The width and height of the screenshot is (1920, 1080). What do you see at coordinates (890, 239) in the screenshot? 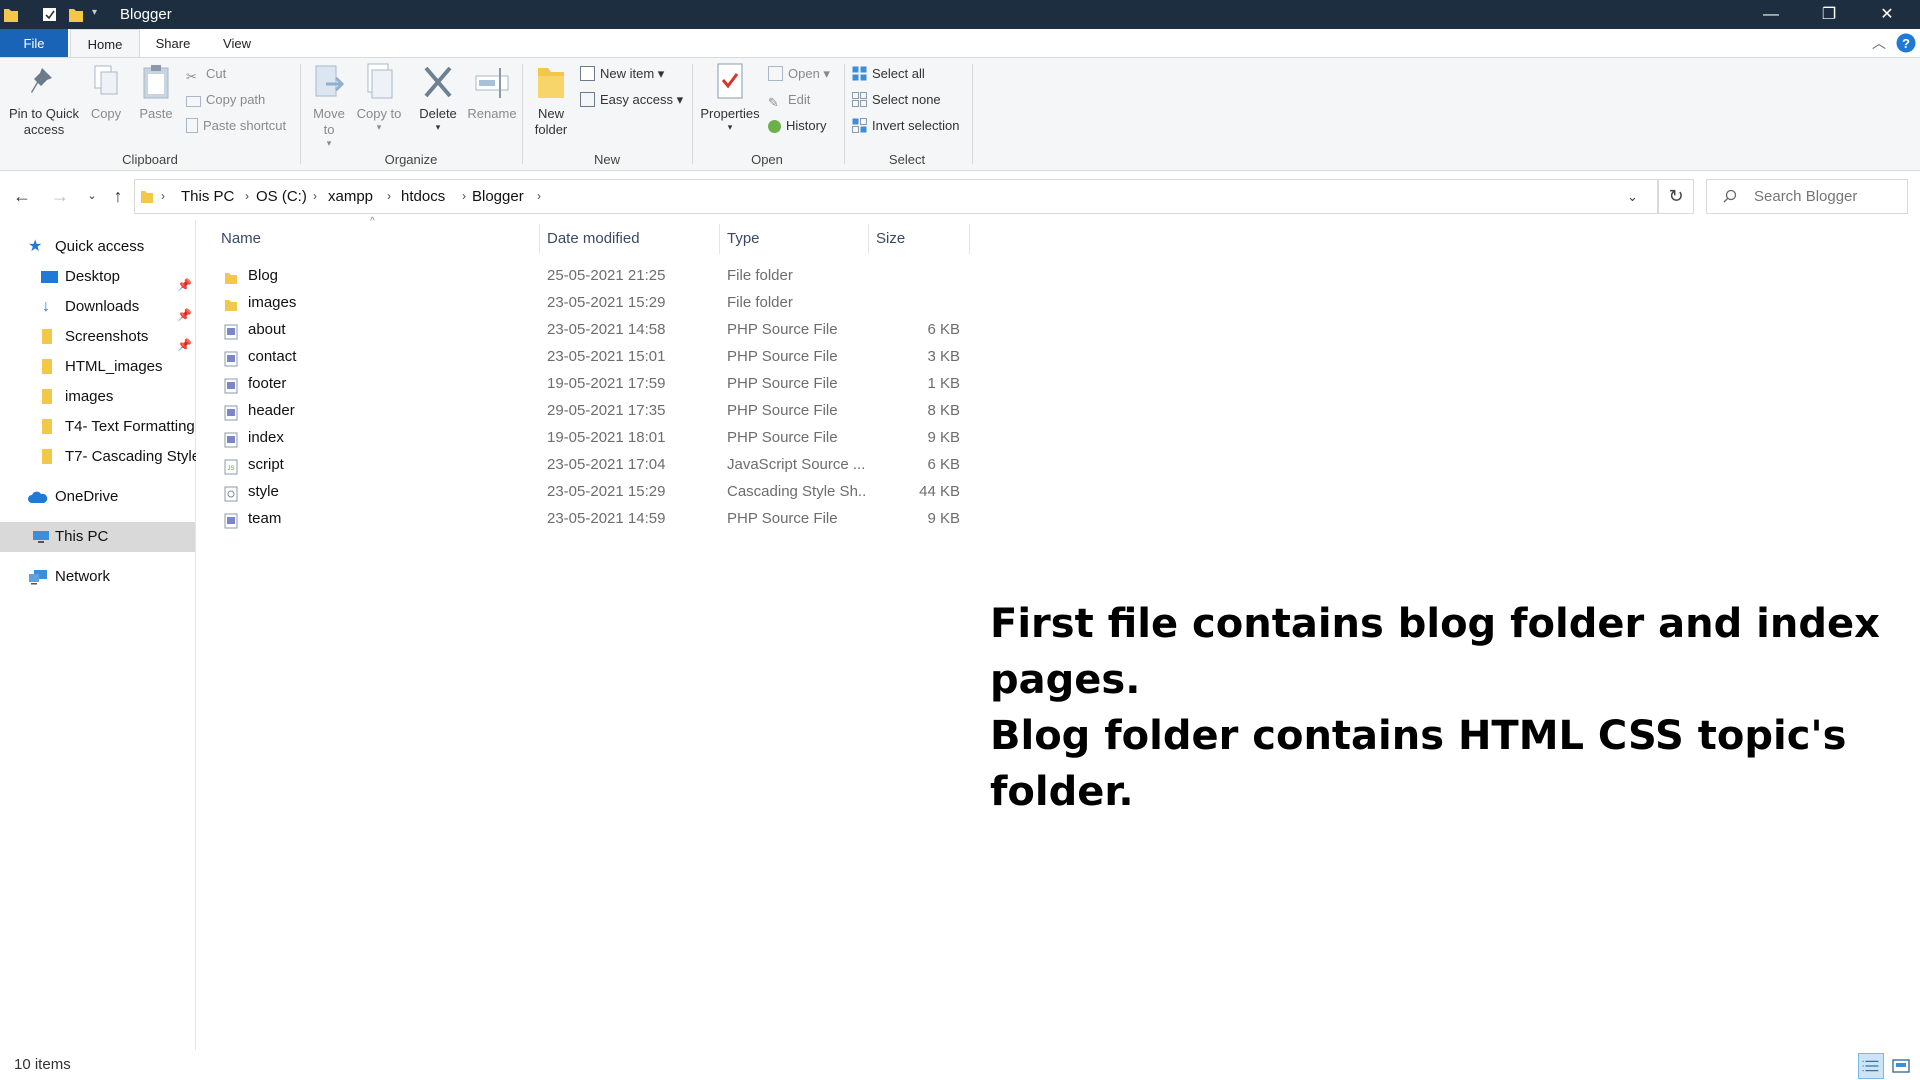
I see `column-header-size: Size` at bounding box center [890, 239].